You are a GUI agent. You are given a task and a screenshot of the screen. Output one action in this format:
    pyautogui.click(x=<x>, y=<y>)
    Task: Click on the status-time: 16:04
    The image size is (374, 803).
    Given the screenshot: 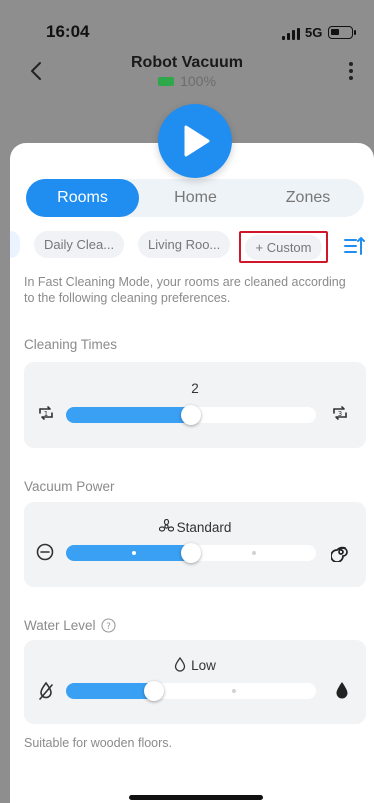 What is the action you would take?
    pyautogui.click(x=68, y=31)
    